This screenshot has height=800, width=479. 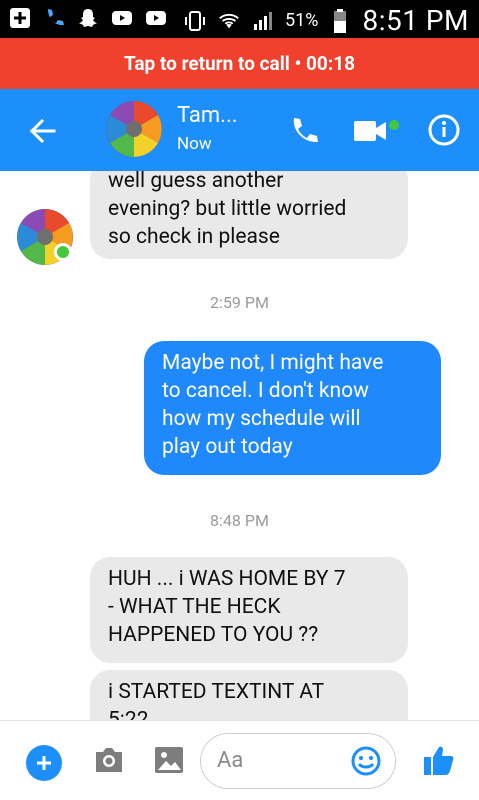 What do you see at coordinates (194, 144) in the screenshot?
I see `active-status: Now` at bounding box center [194, 144].